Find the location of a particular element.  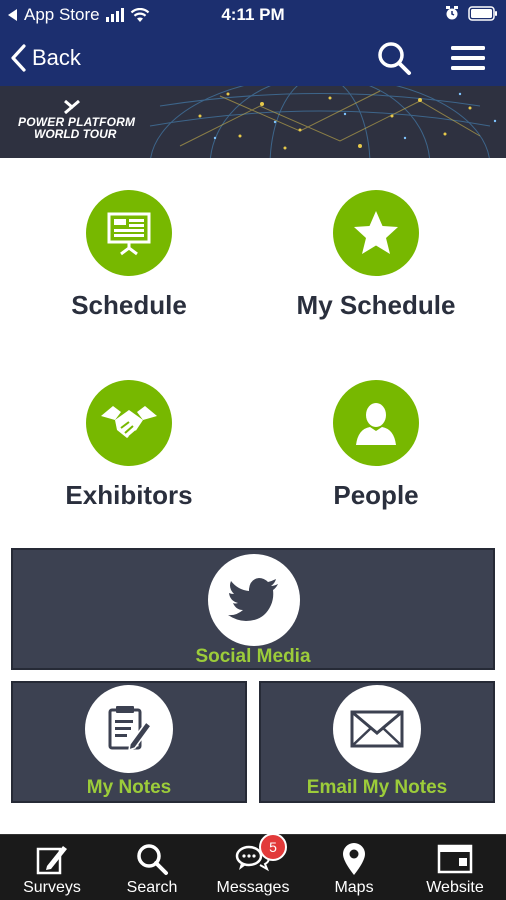

alarm-icon is located at coordinates (452, 13).